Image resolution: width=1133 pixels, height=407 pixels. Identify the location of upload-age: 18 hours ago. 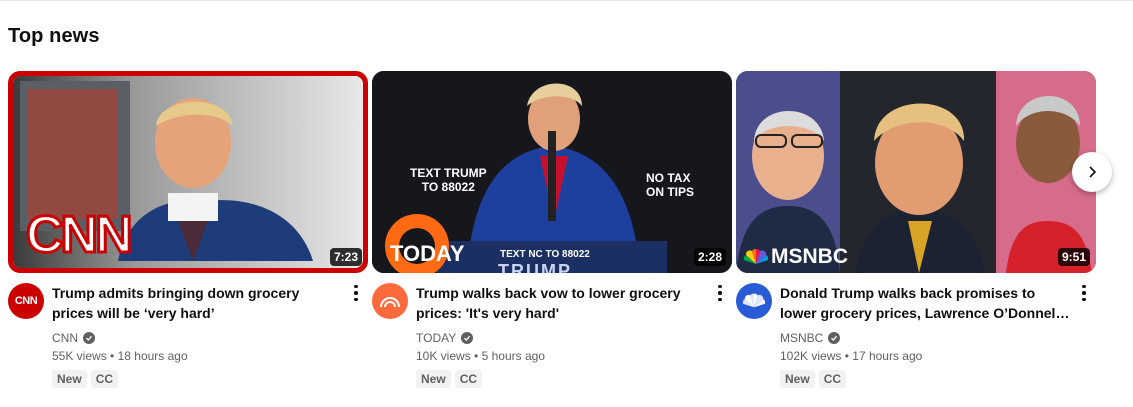
(152, 356).